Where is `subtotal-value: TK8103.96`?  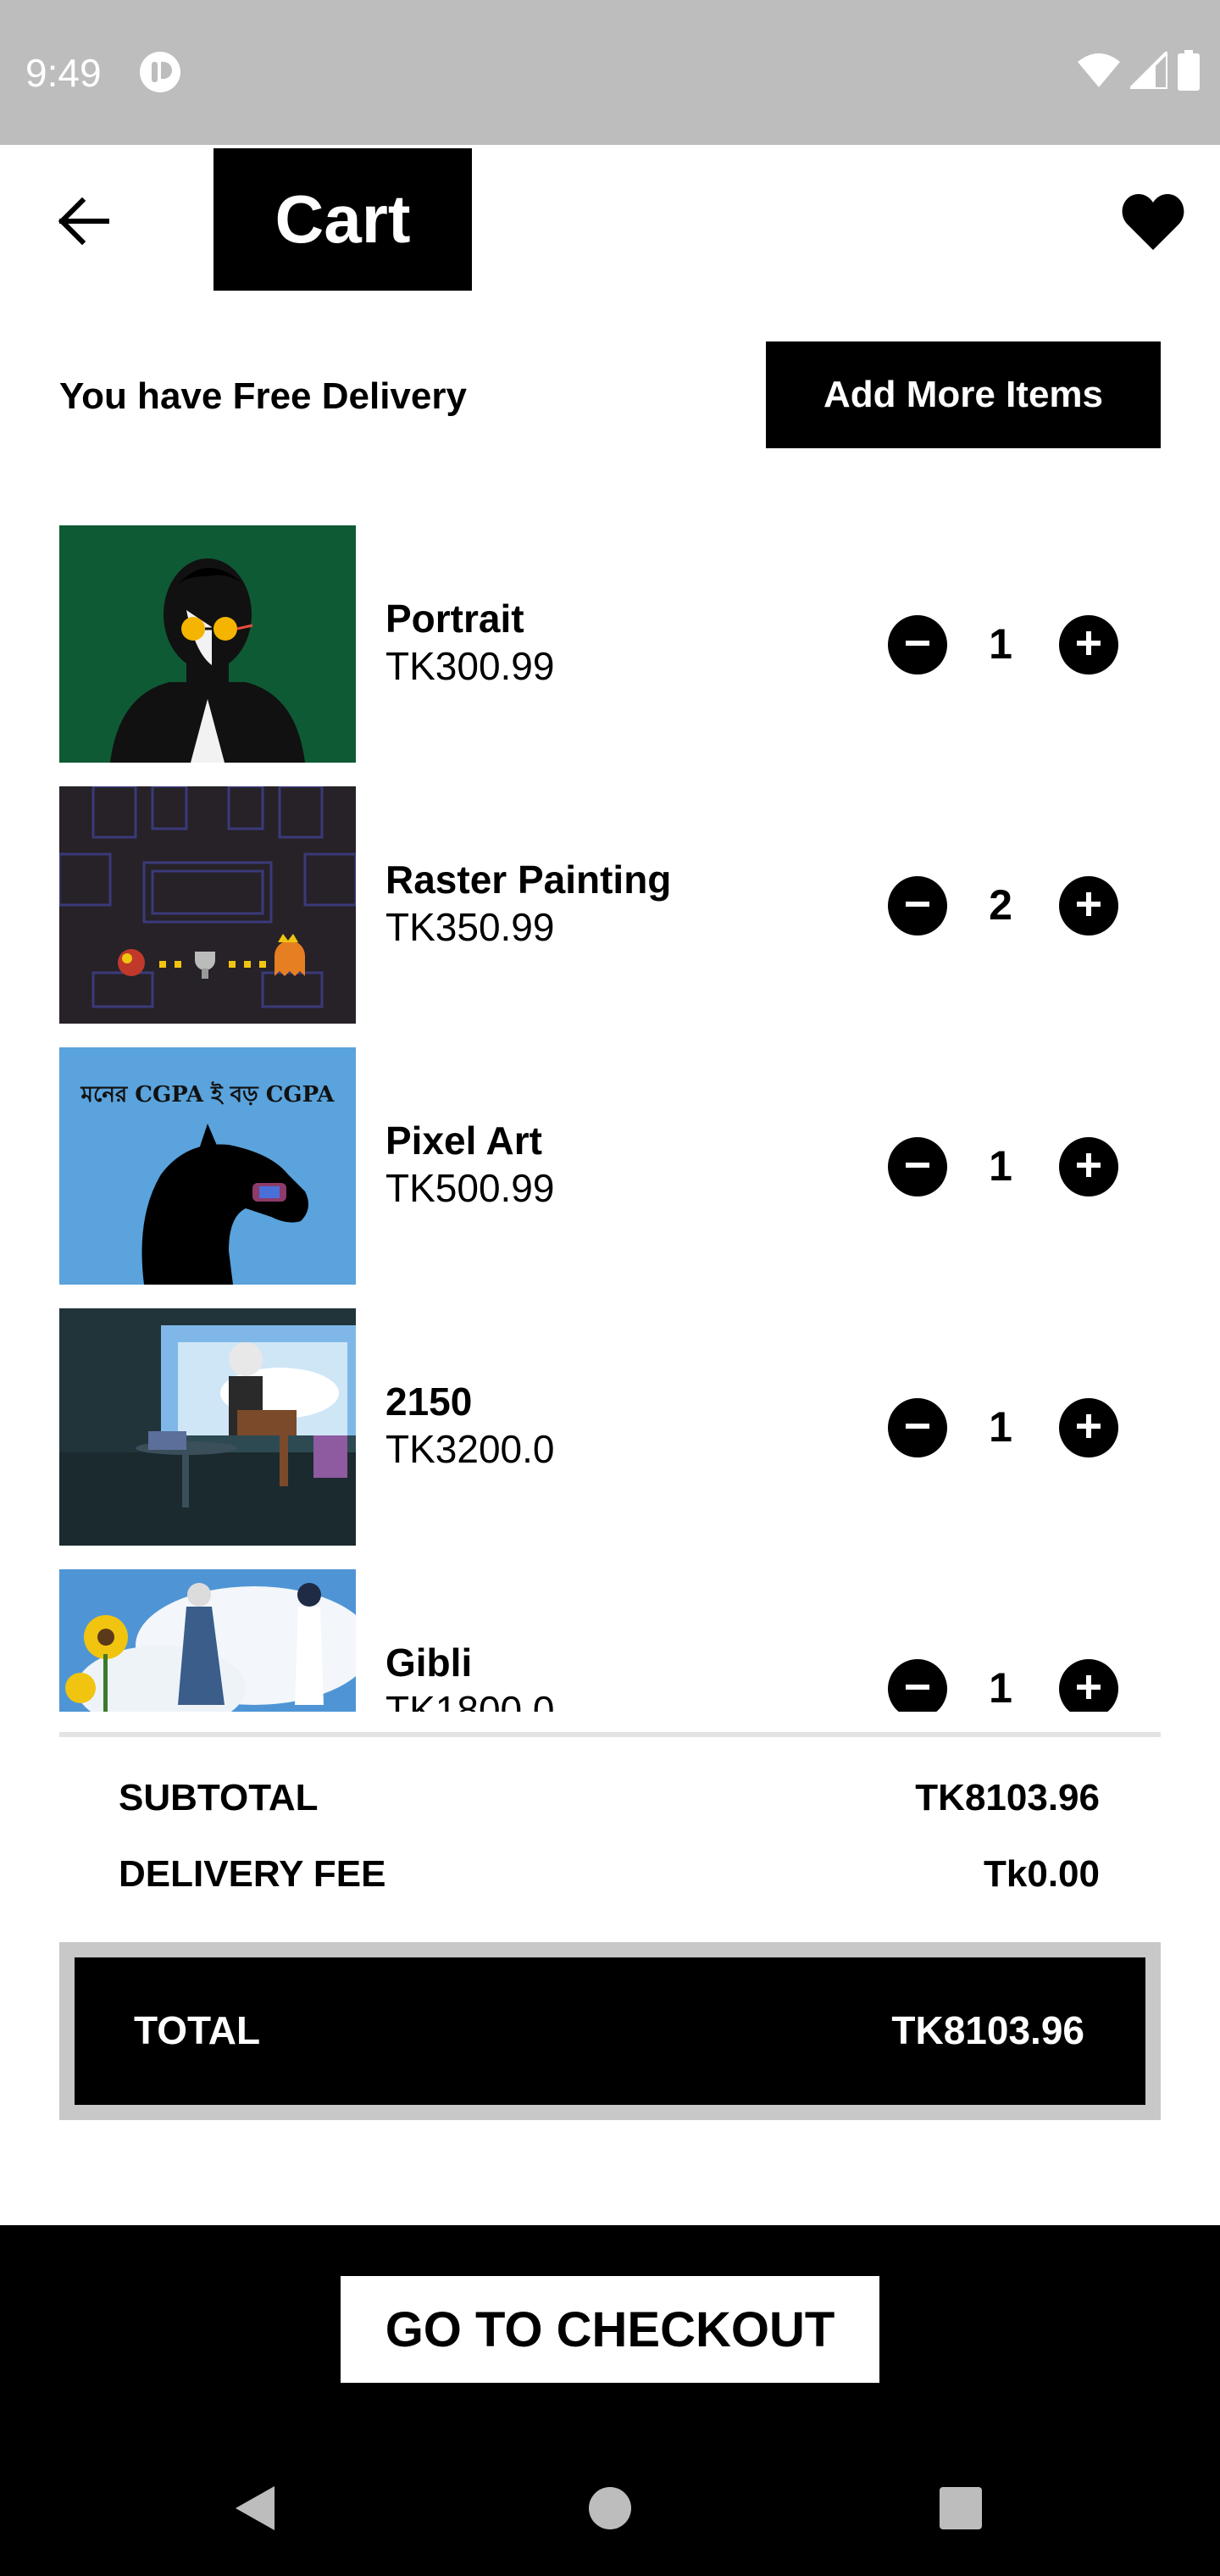 subtotal-value: TK8103.96 is located at coordinates (1007, 1797).